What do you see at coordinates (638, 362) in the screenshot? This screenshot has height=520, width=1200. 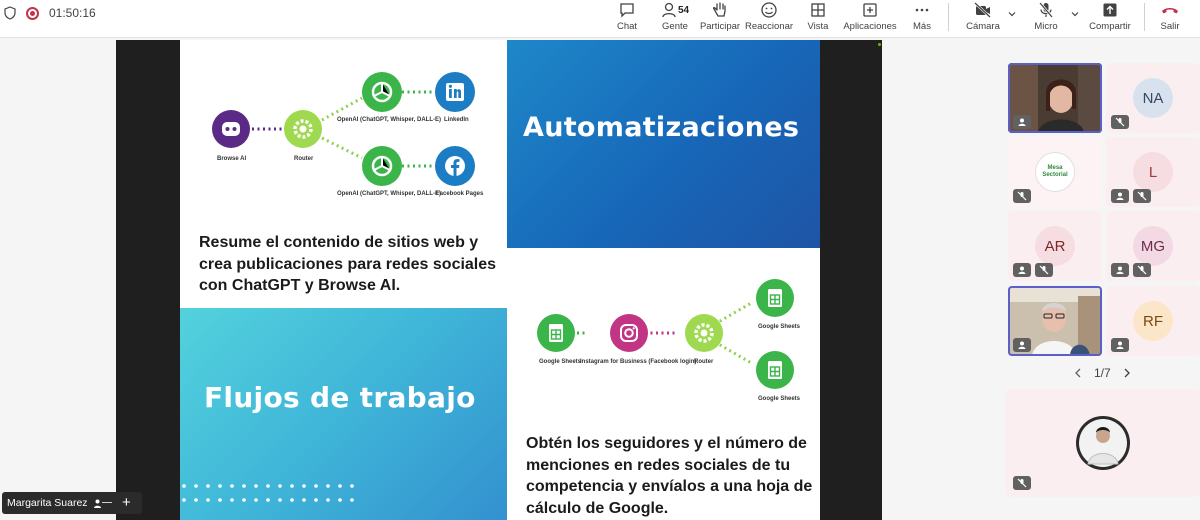 I see `instagram-label: Instagram for Business (Facebook login)` at bounding box center [638, 362].